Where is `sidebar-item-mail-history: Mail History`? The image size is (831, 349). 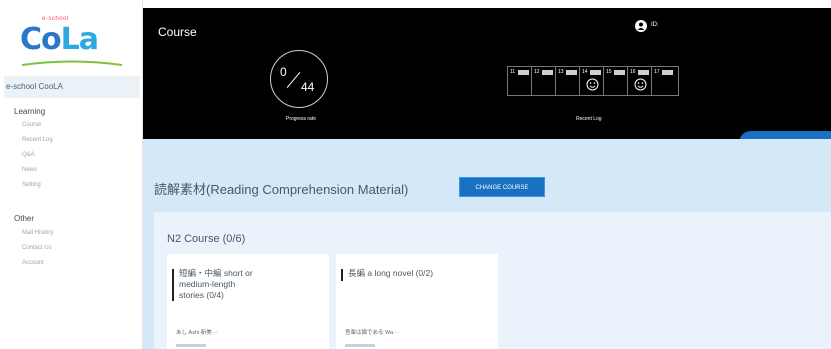 sidebar-item-mail-history: Mail History is located at coordinates (37, 233).